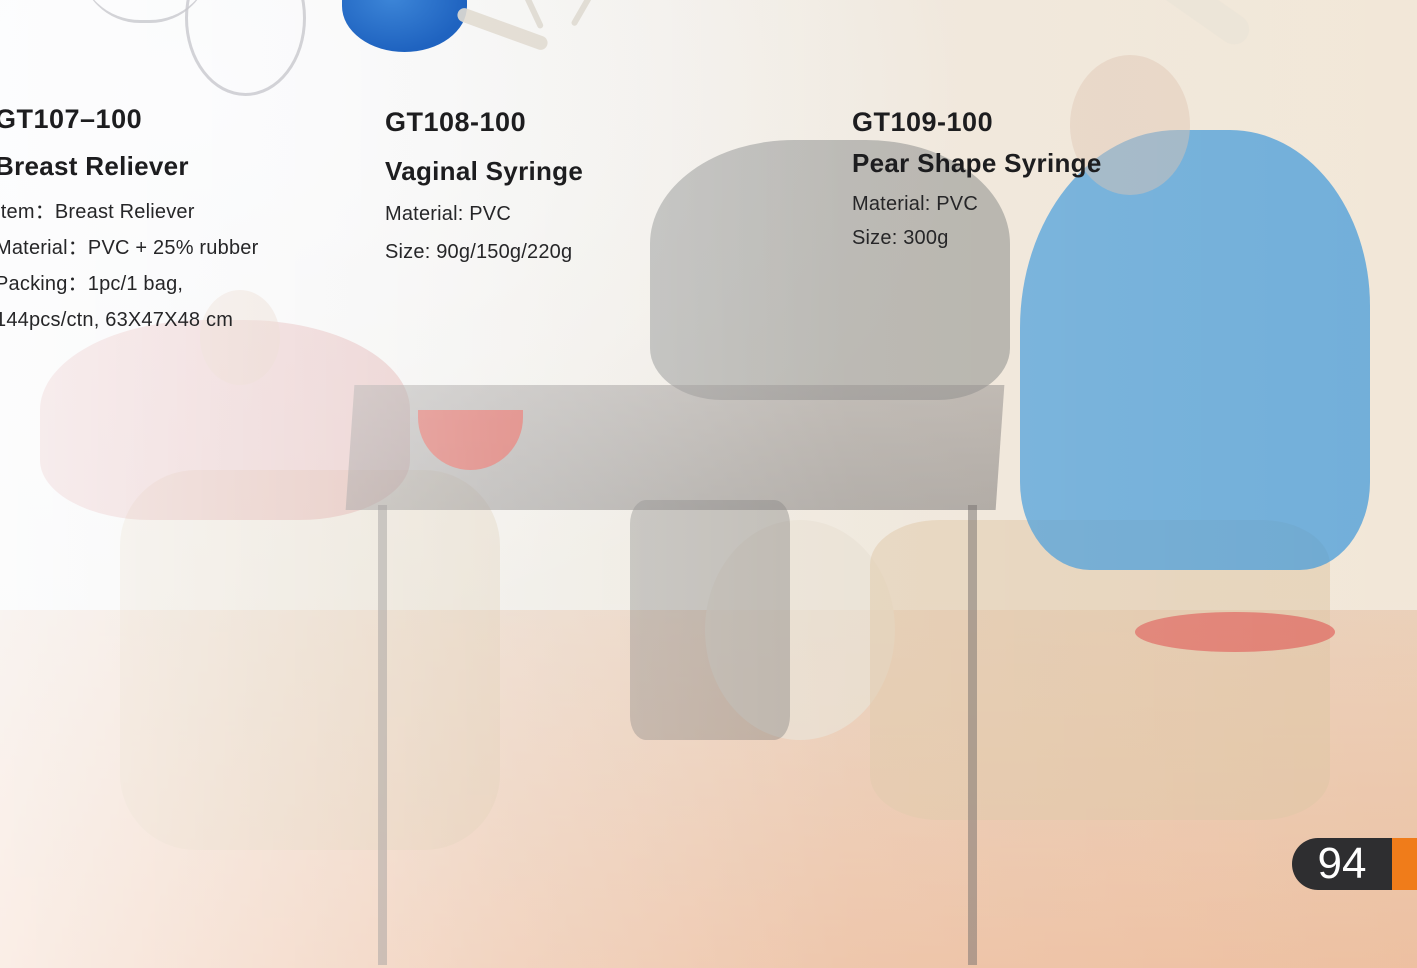 Image resolution: width=1417 pixels, height=968 pixels. I want to click on page-number-tab: 94, so click(1354, 864).